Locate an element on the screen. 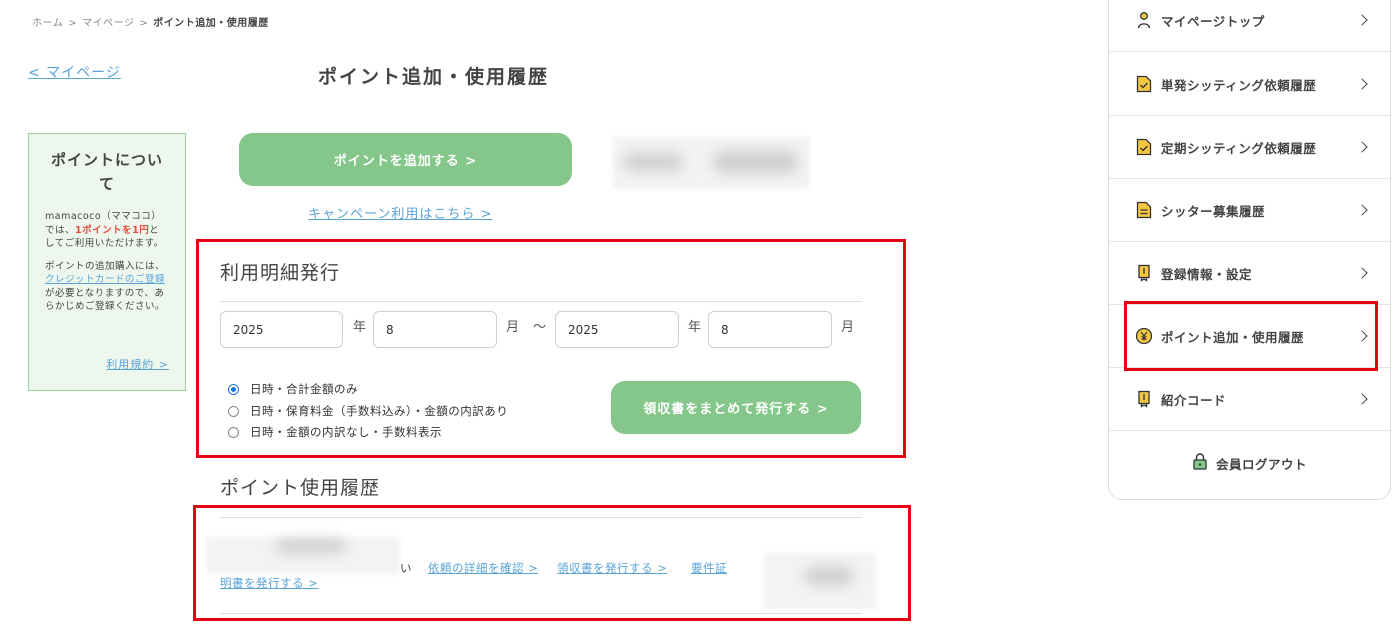  sidebar-item-sitter-recruit-history: シッター募集履歴 is located at coordinates (1249, 210).